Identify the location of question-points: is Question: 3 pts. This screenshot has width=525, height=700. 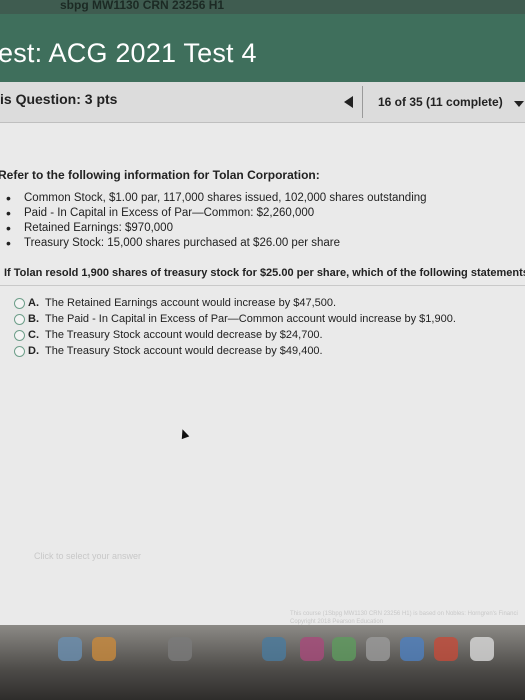
(59, 99).